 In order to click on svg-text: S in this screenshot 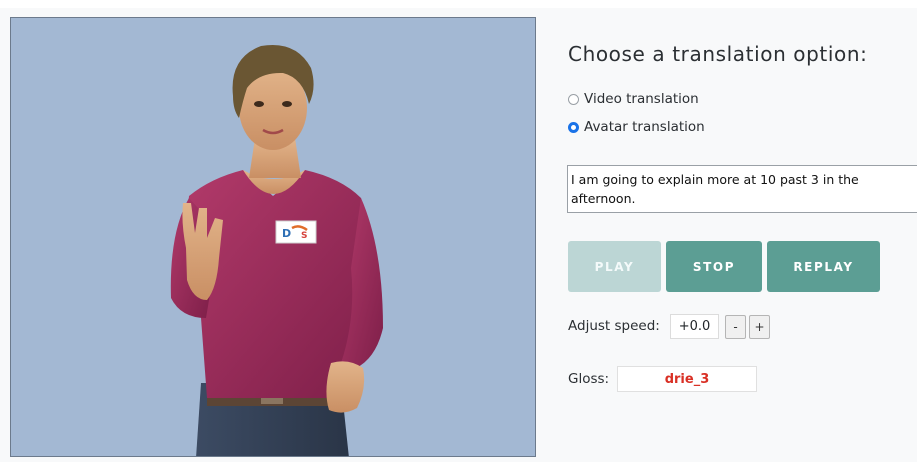, I will do `click(304, 236)`.